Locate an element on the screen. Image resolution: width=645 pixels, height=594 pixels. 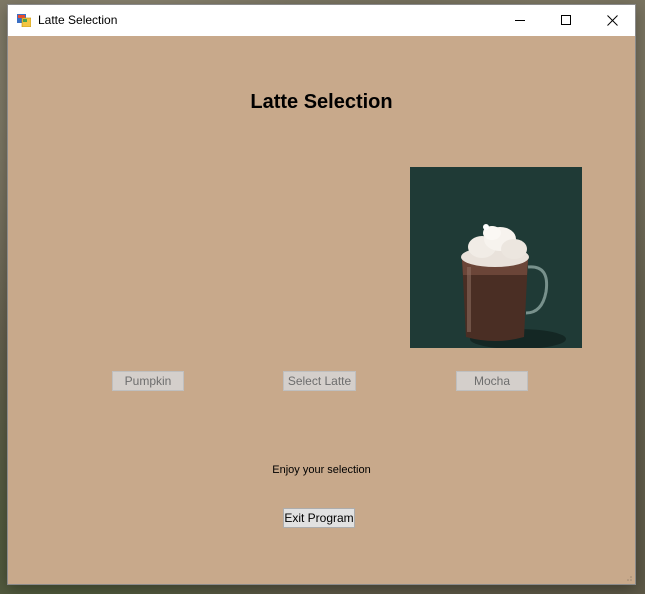
maximize-icon is located at coordinates (565, 20).